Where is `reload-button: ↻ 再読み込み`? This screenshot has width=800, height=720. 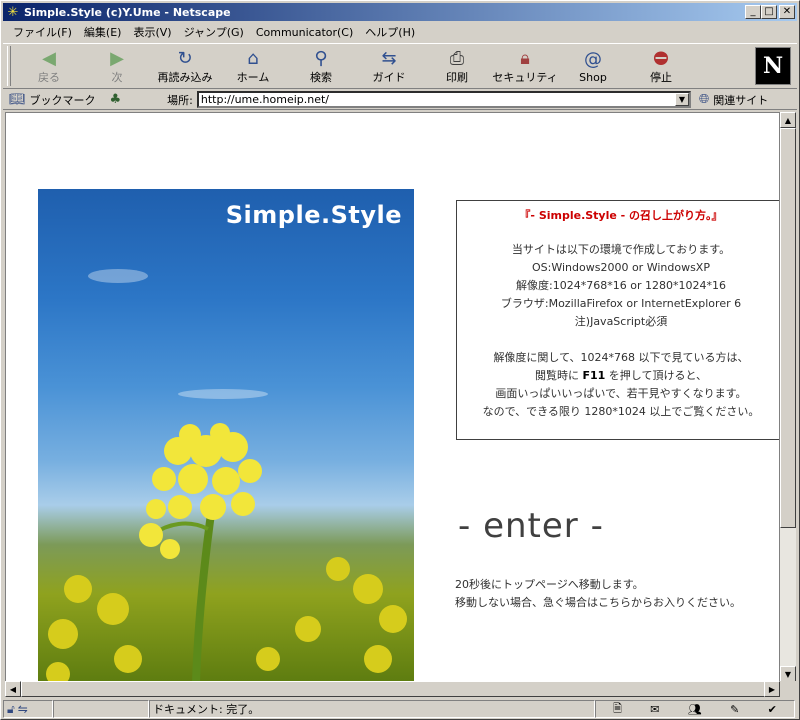 reload-button: ↻ 再読み込み is located at coordinates (185, 66).